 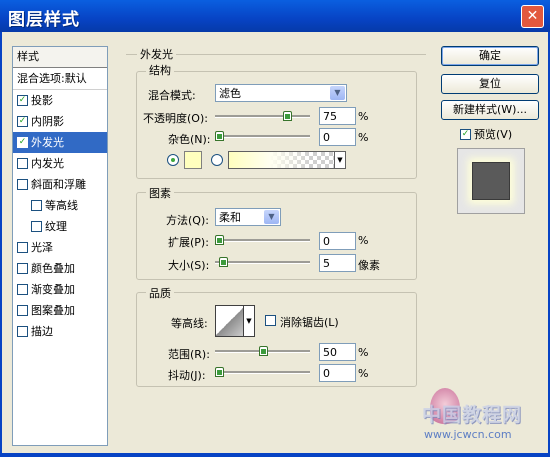 I want to click on size-input: 5, so click(x=337, y=263).